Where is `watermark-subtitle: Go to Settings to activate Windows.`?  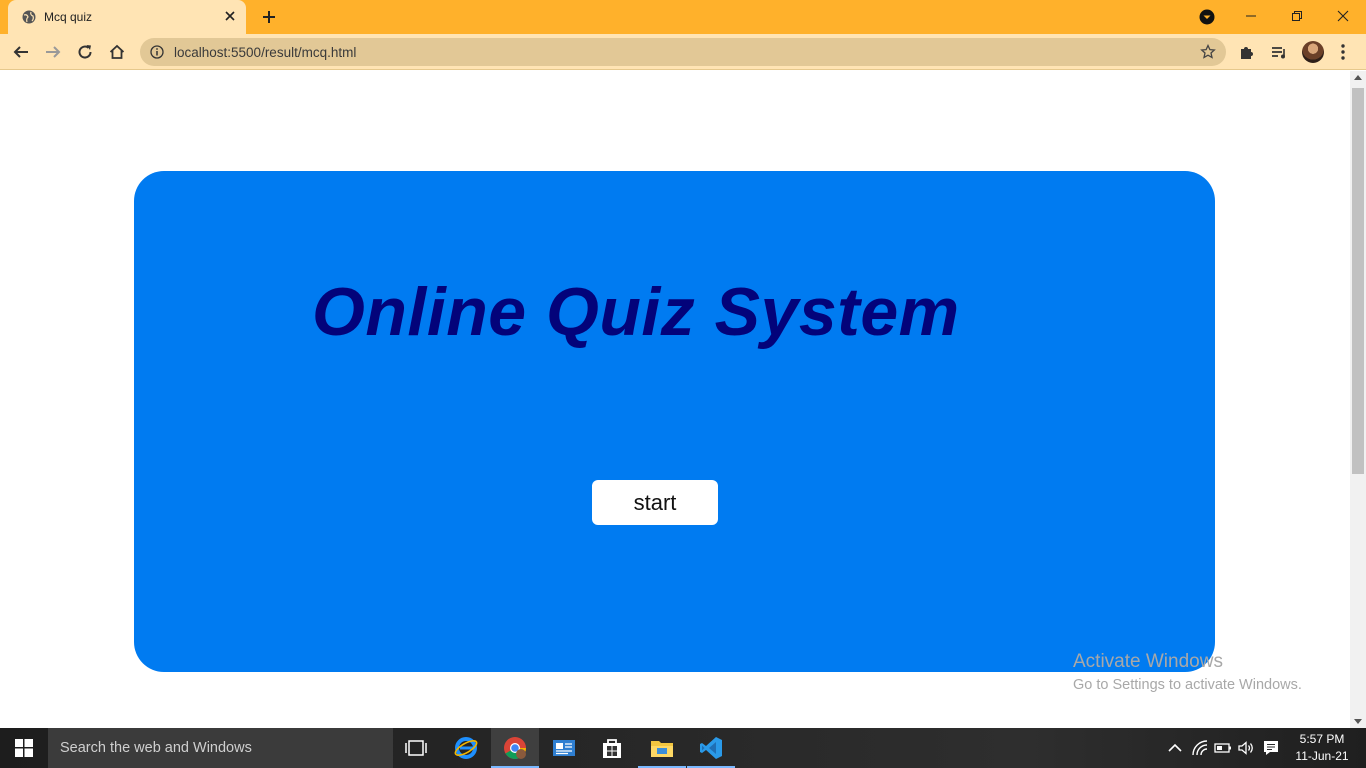
watermark-subtitle: Go to Settings to activate Windows. is located at coordinates (1187, 685).